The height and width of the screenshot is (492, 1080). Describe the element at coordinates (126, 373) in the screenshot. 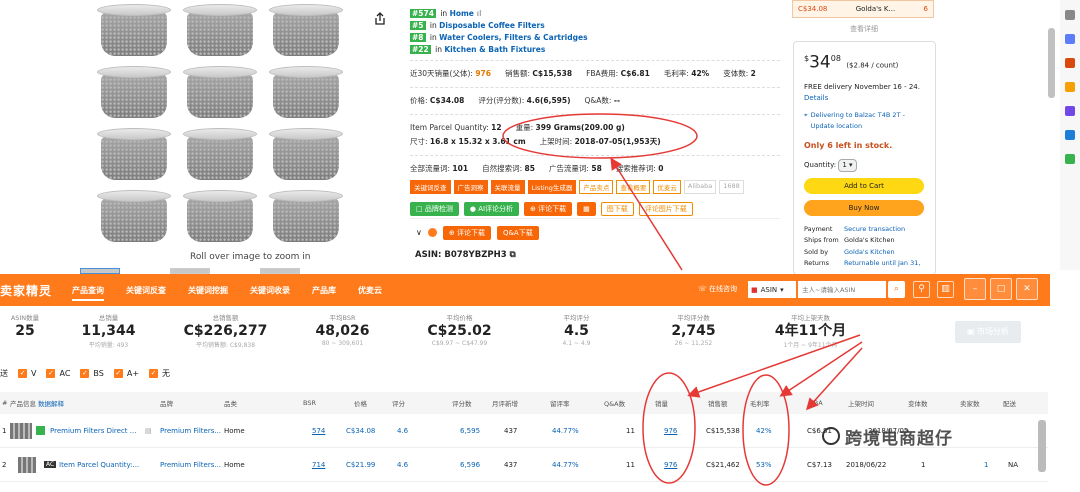

I see `filter-aplus: ✓ A+` at that location.